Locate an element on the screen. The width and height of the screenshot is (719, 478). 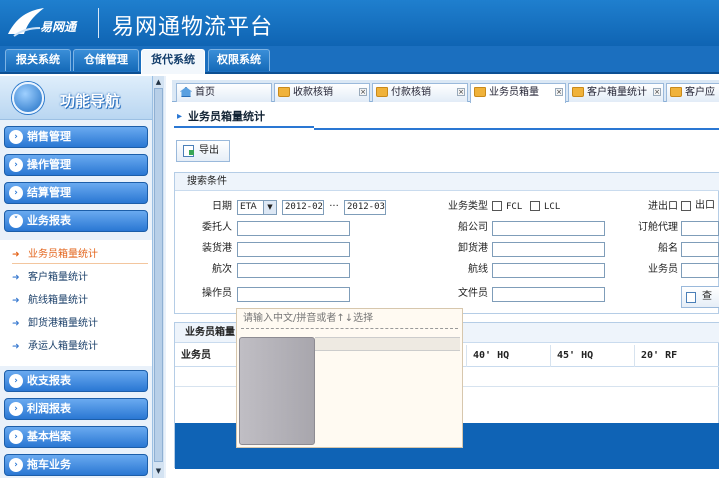
compass-icon is located at coordinates (28, 98).